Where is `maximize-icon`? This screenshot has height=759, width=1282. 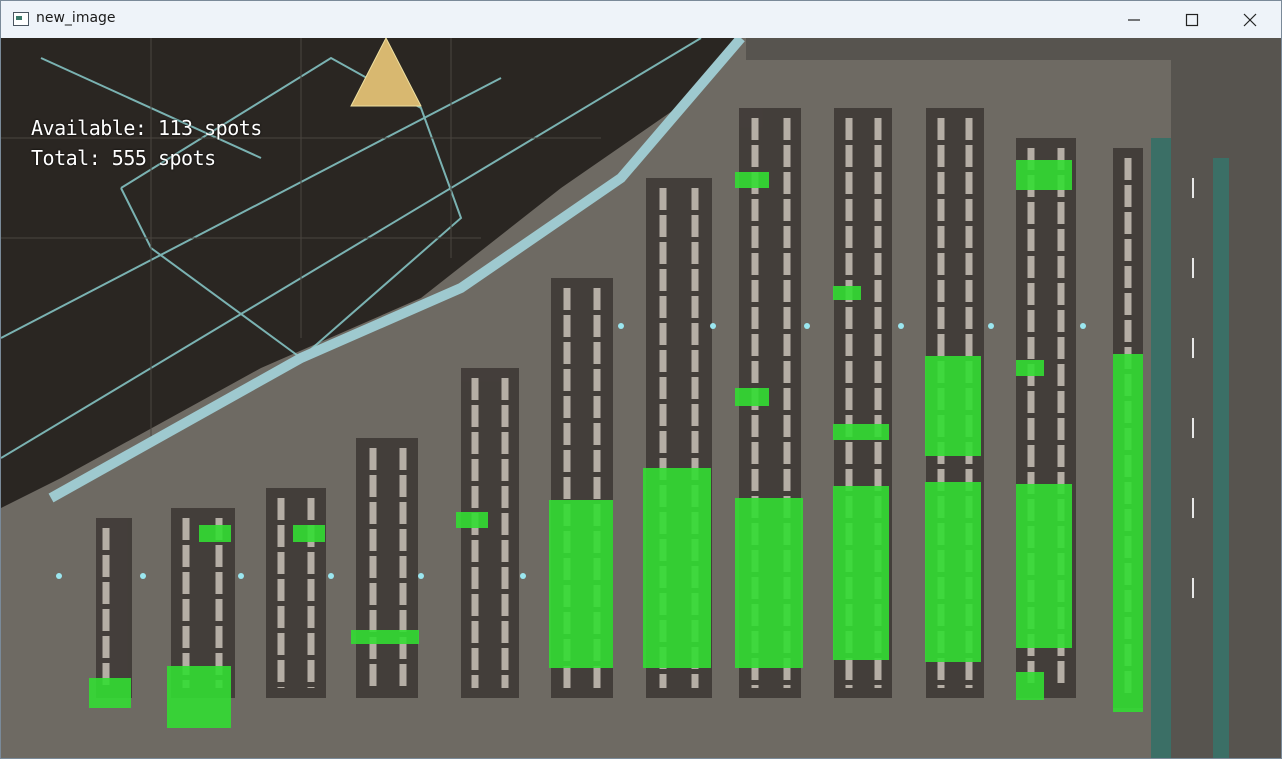 maximize-icon is located at coordinates (1192, 20).